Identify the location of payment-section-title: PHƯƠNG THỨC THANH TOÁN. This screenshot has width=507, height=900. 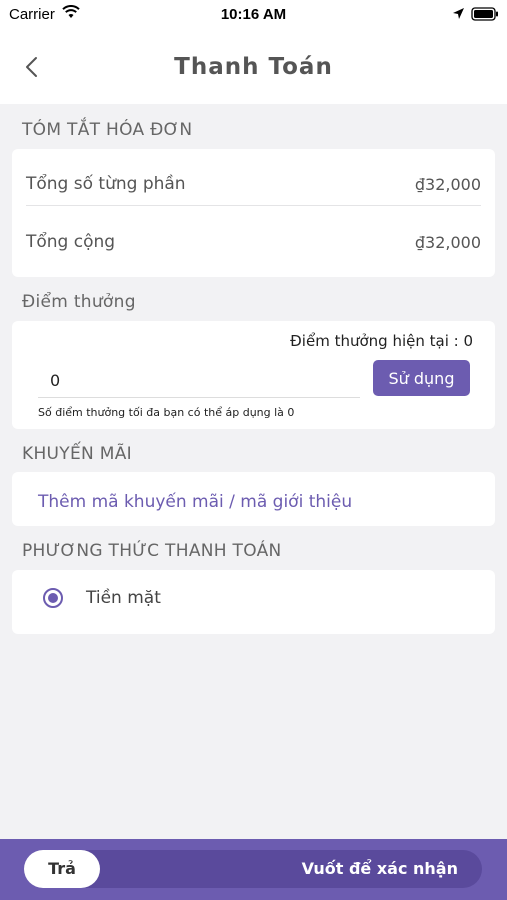
(152, 551).